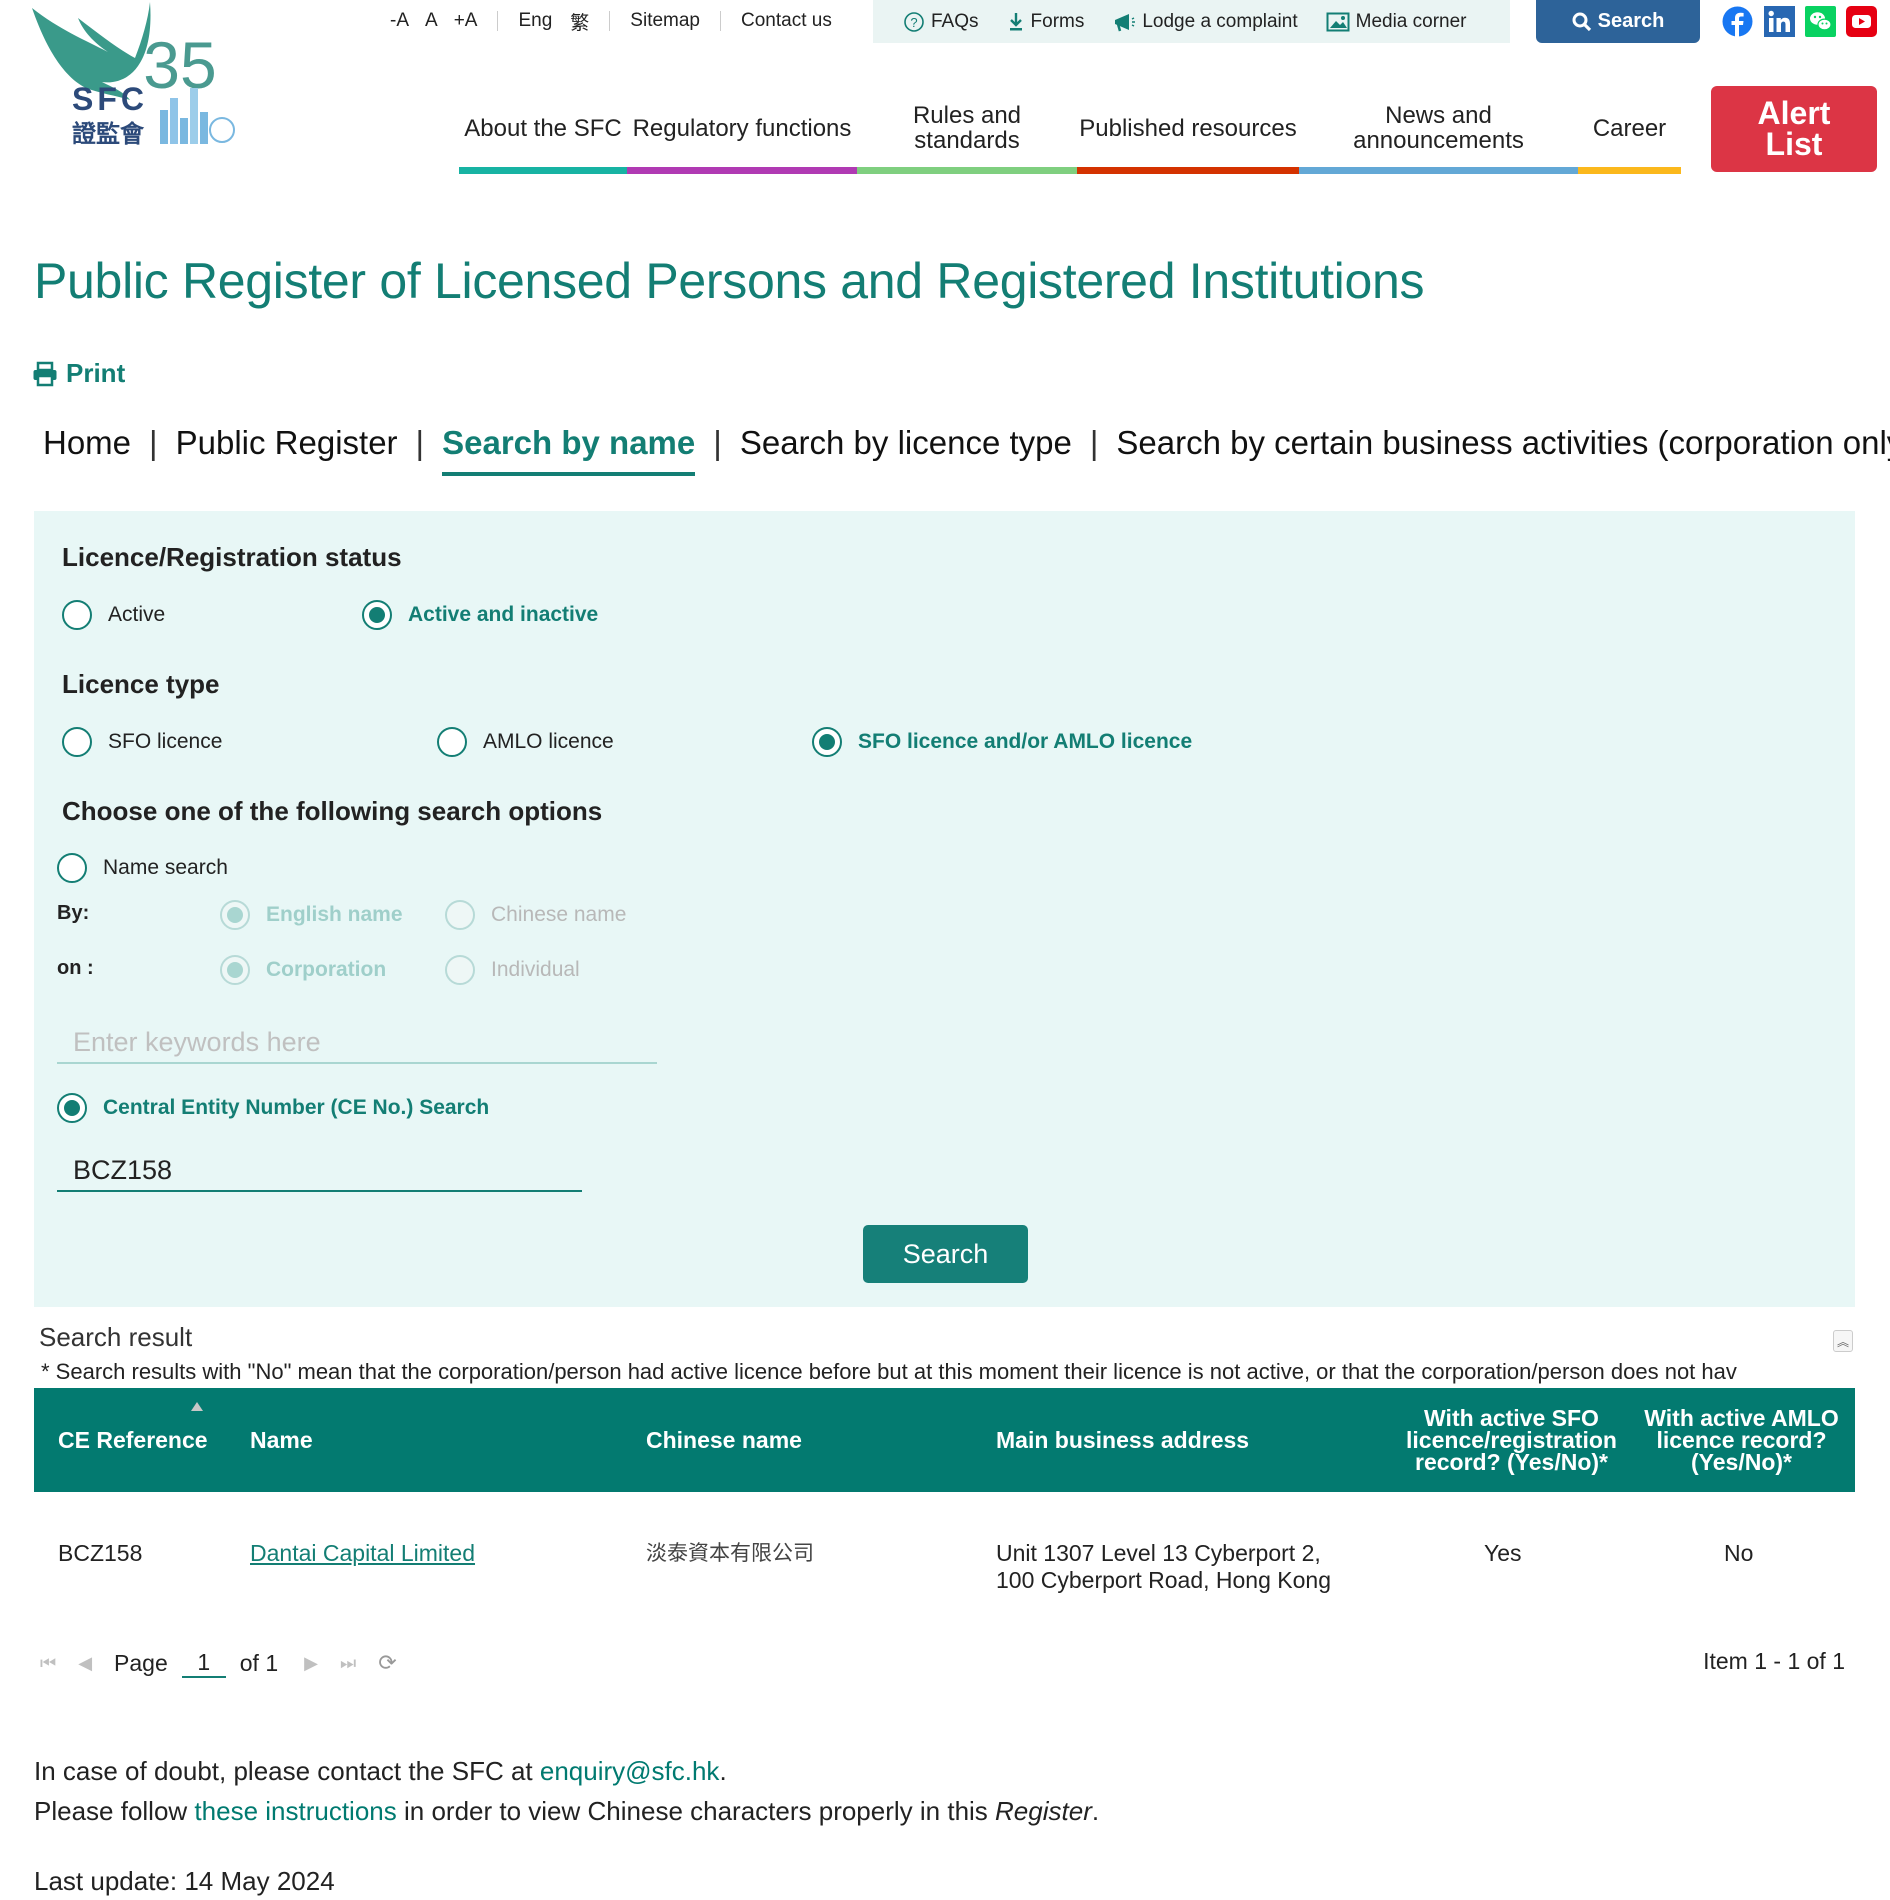 The height and width of the screenshot is (1900, 1890). I want to click on col-address: Main business address, so click(1186, 1440).